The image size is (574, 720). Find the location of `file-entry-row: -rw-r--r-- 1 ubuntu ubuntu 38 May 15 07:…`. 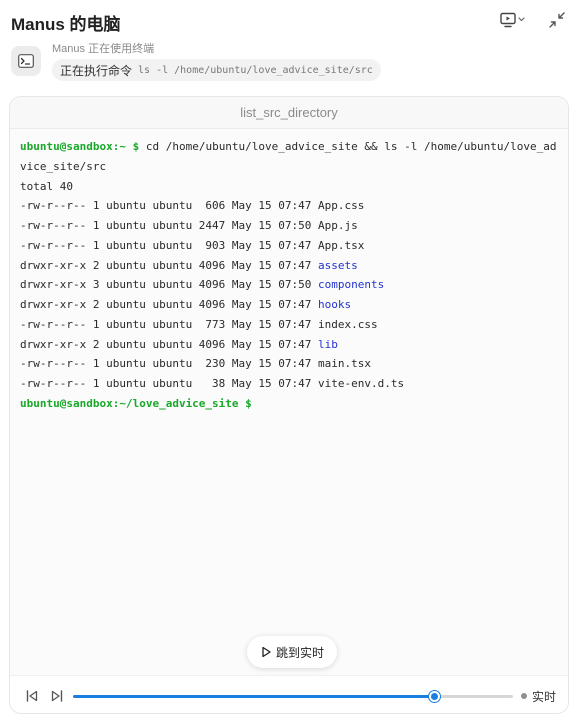

file-entry-row: -rw-r--r-- 1 ubuntu ubuntu 38 May 15 07:… is located at coordinates (289, 384).